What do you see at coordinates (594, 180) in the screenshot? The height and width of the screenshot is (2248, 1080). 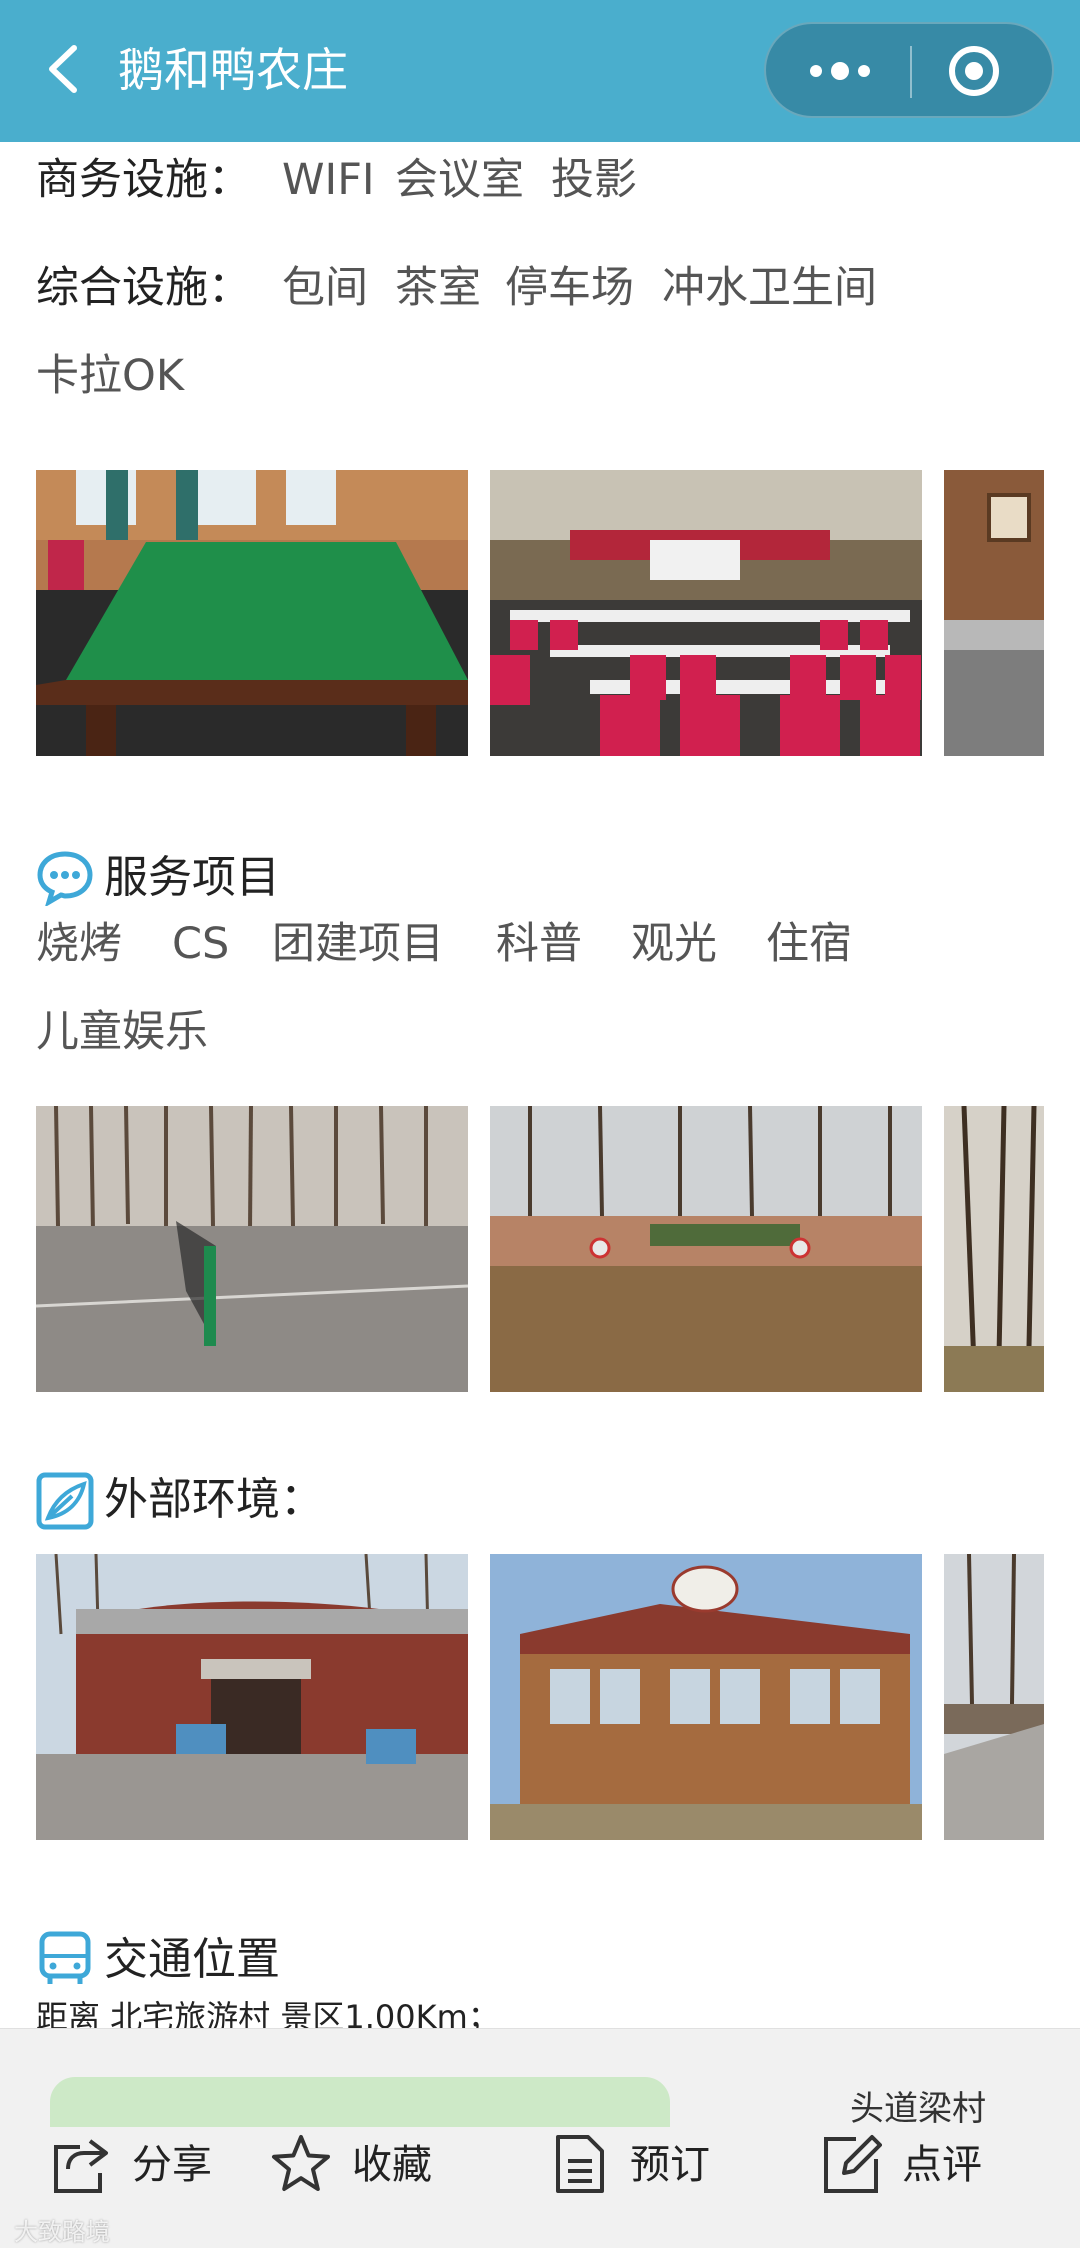 I see `facility-item: 投影` at bounding box center [594, 180].